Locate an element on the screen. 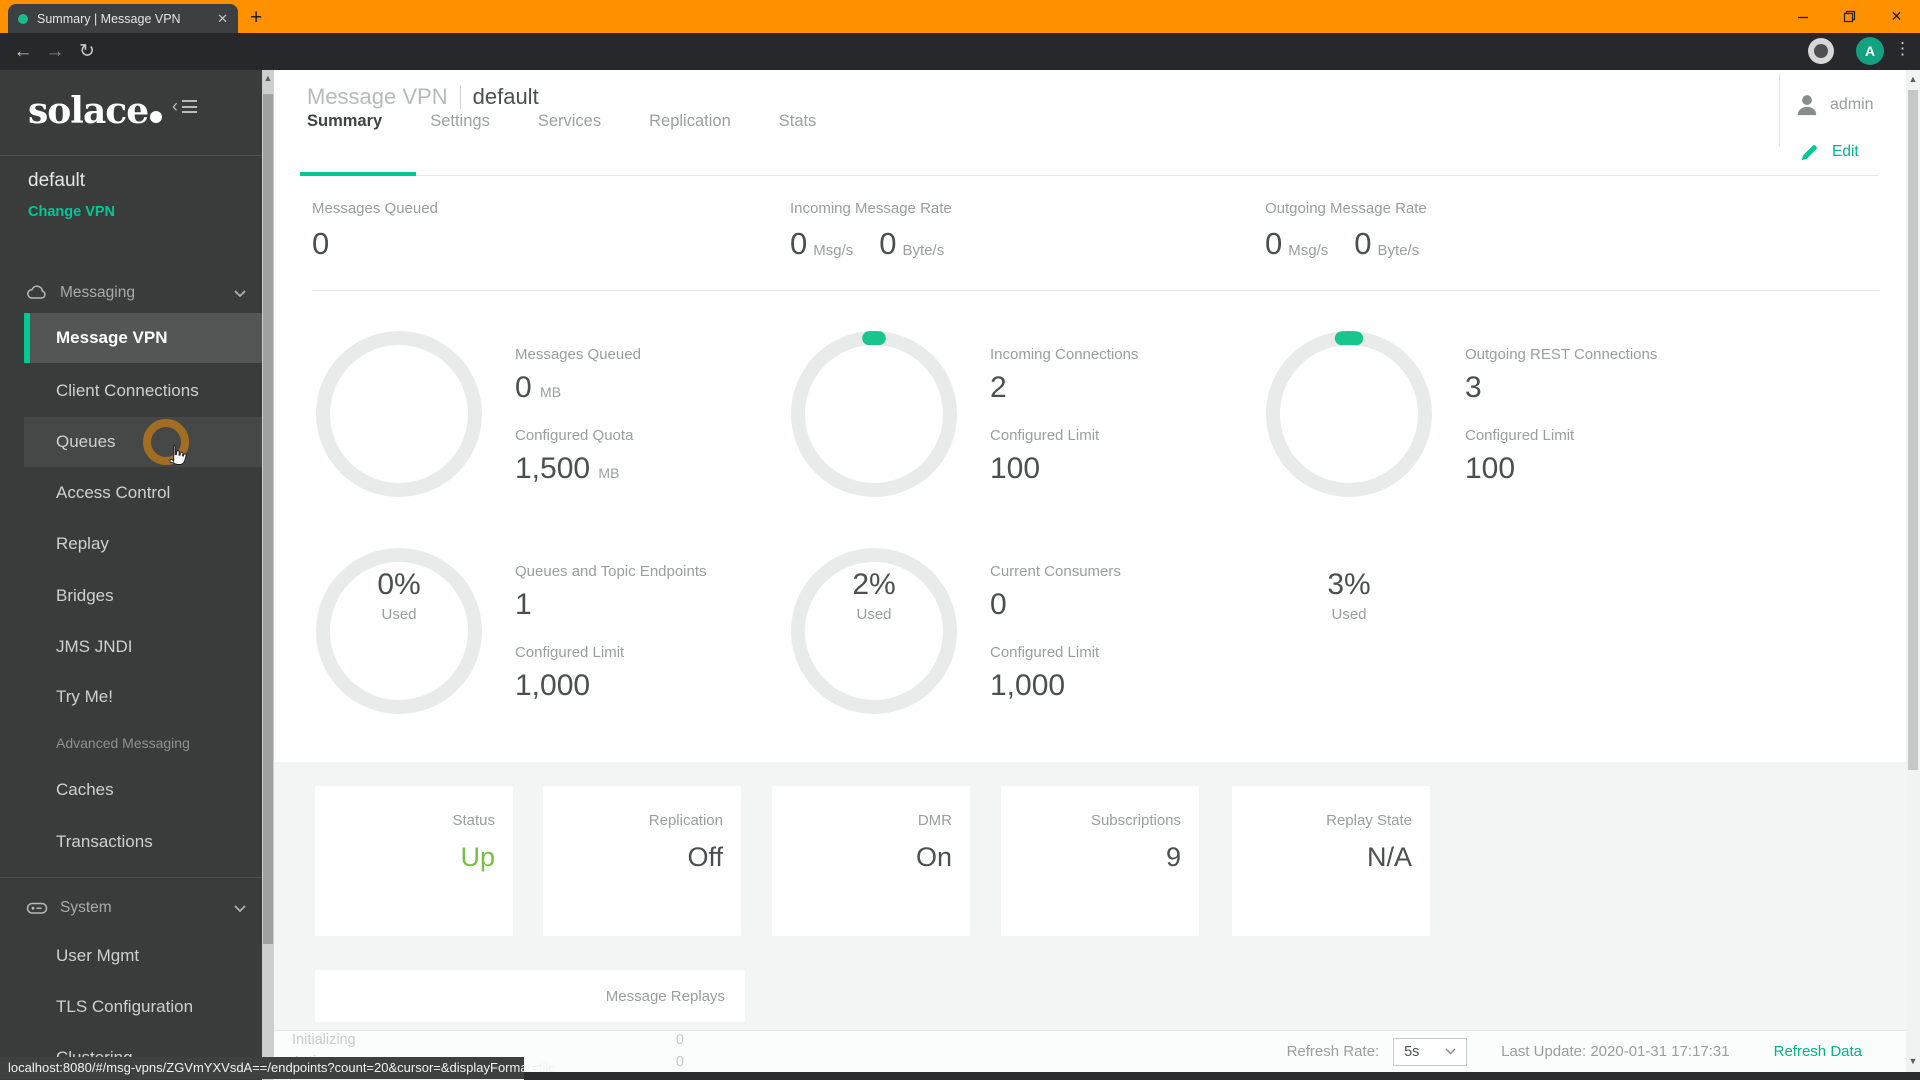 Image resolution: width=1920 pixels, height=1080 pixels. user-name: admin is located at coordinates (1852, 104).